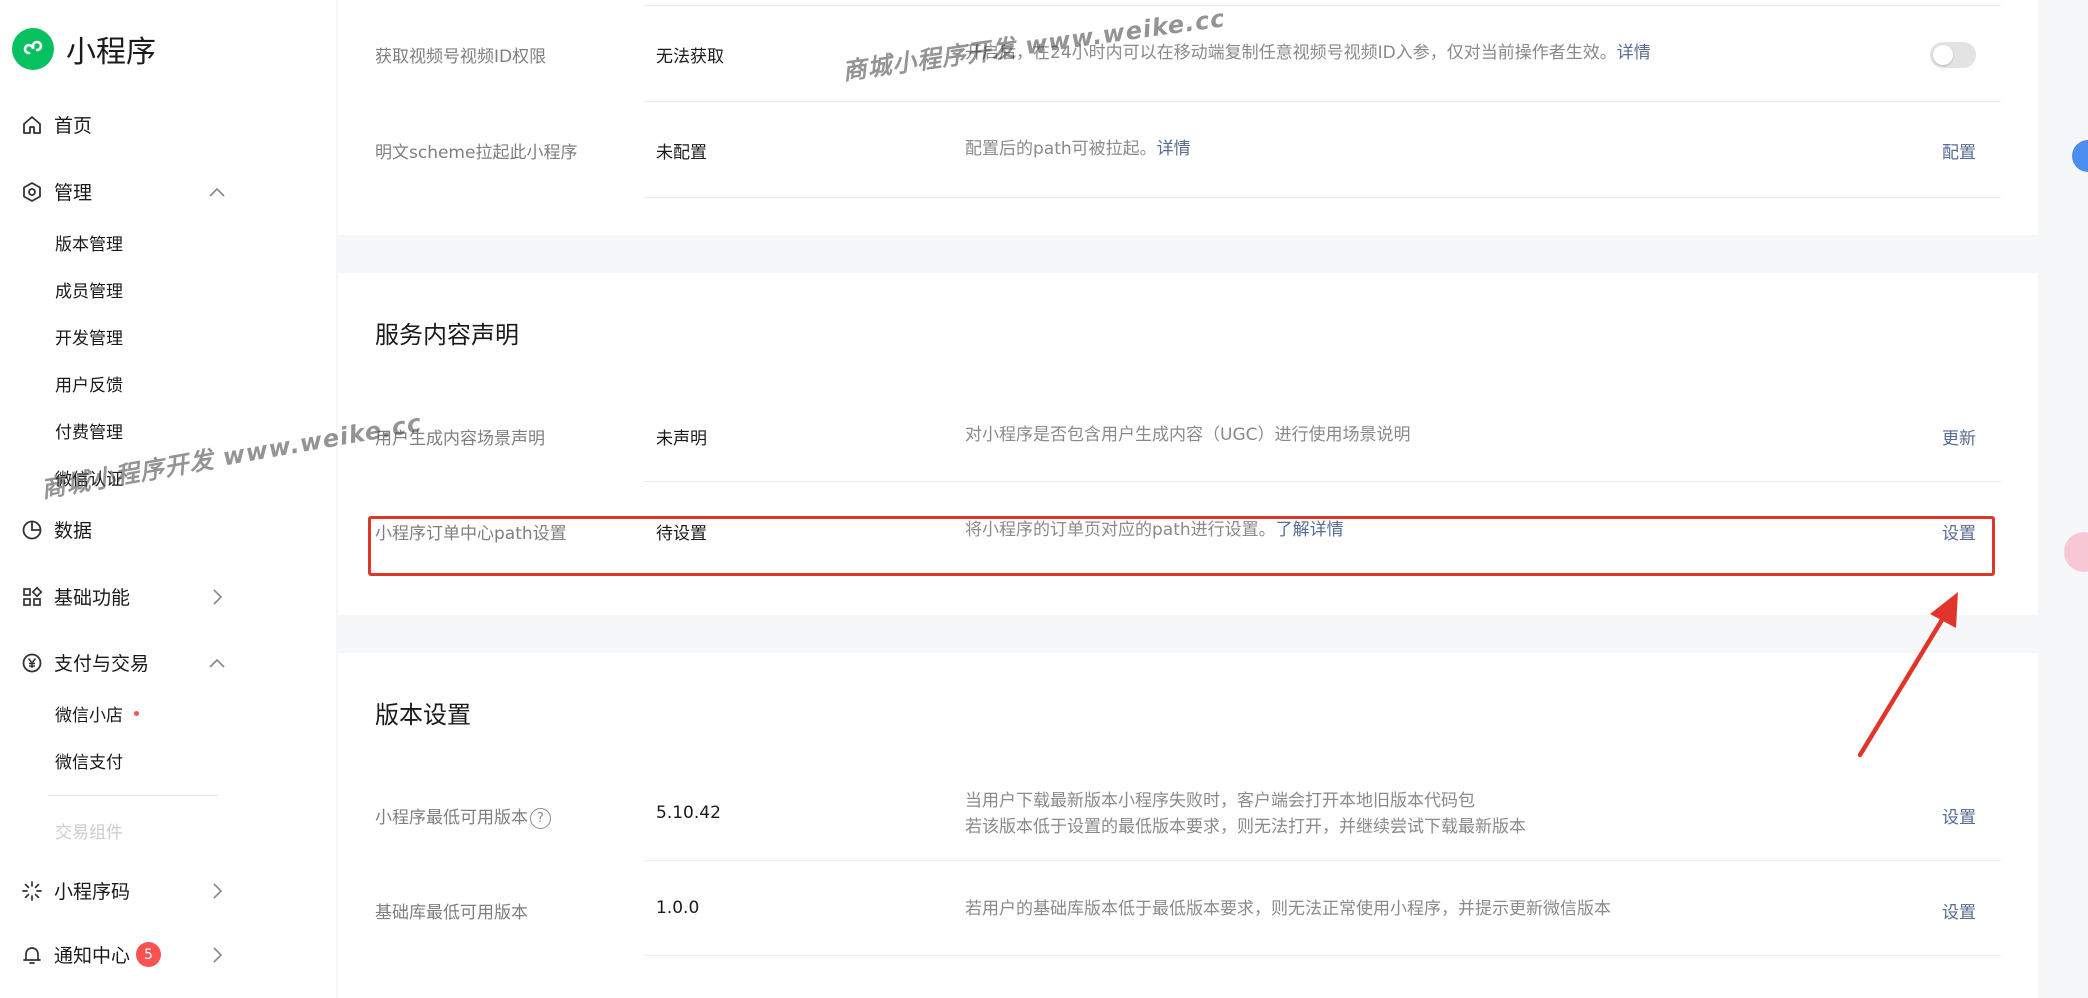  I want to click on nav-payment-manage: 付费管理, so click(89, 430).